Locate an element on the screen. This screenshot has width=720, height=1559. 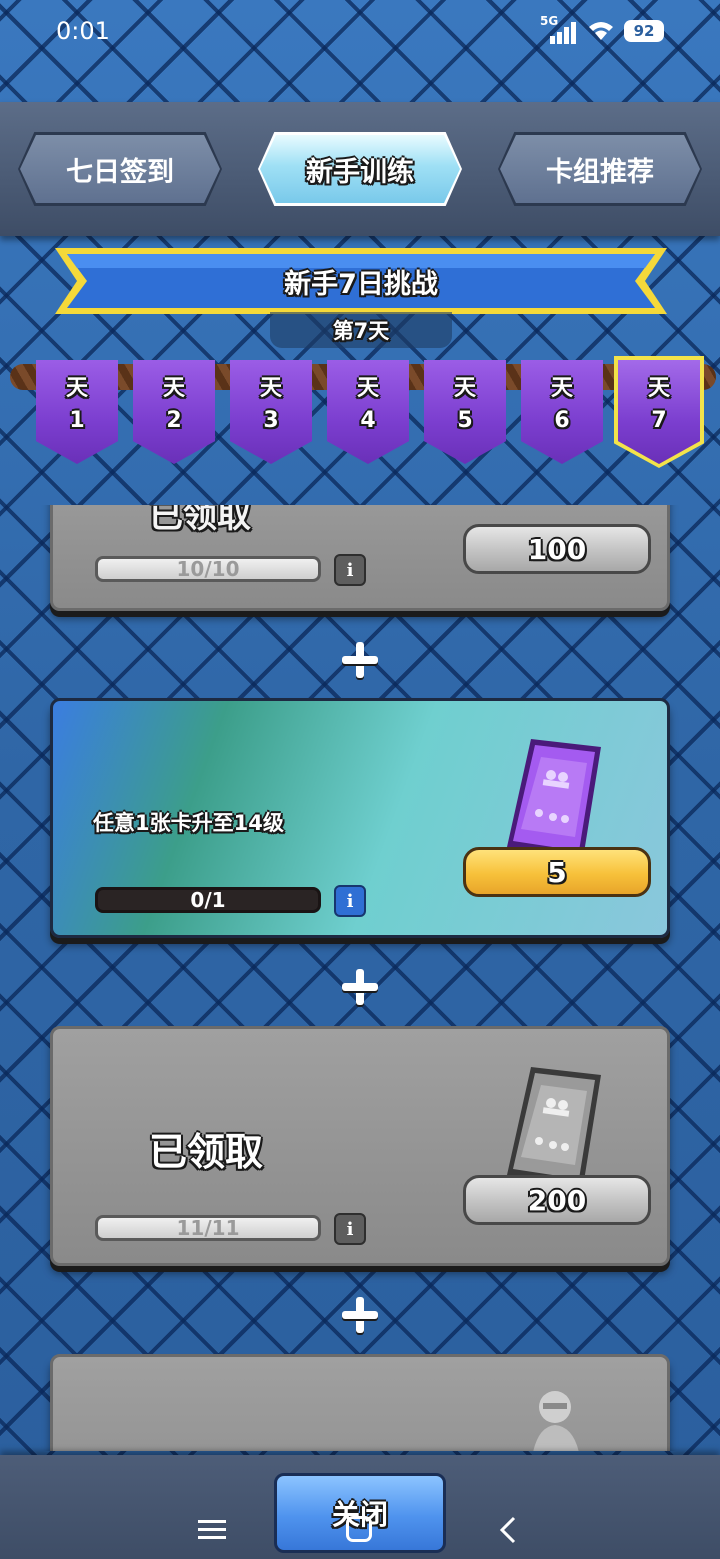
task-progress-bar: 10/10 is located at coordinates (208, 569).